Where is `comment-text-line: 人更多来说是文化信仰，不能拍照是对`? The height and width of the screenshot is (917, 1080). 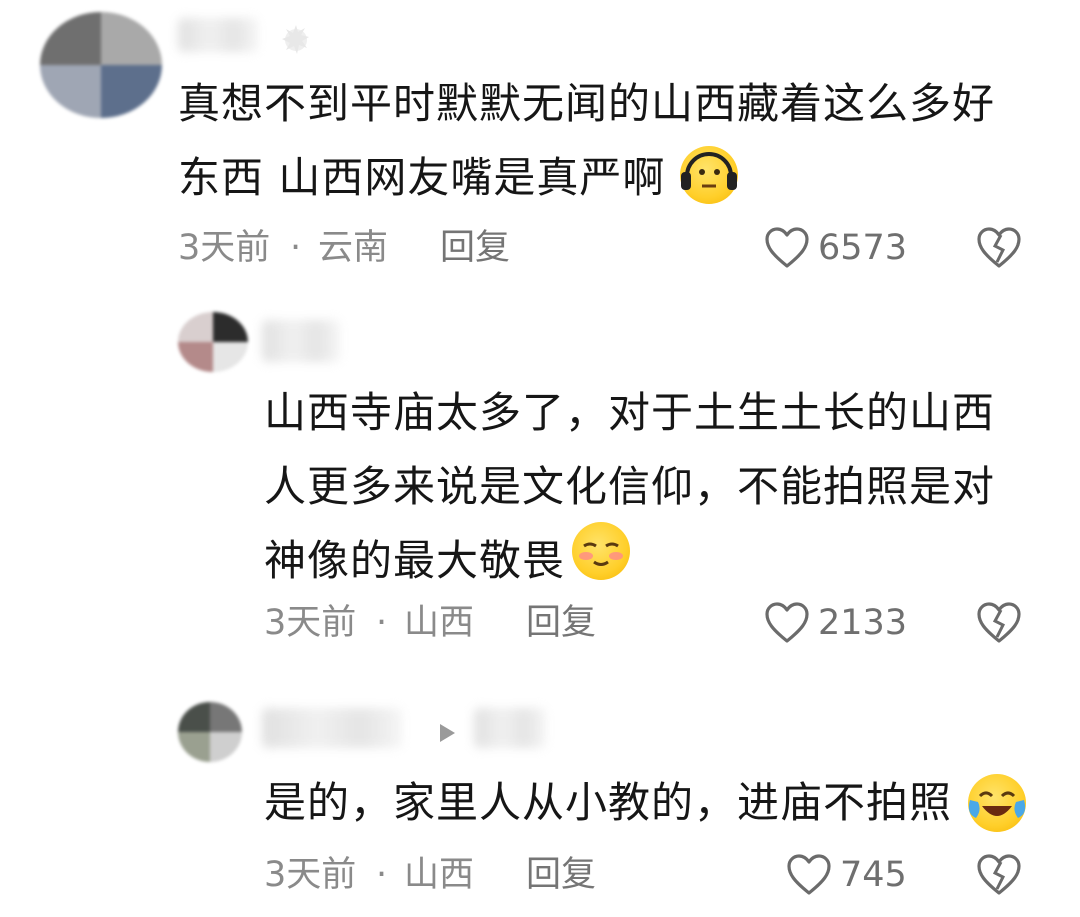 comment-text-line: 人更多来说是文化信仰，不能拍照是对 is located at coordinates (630, 486).